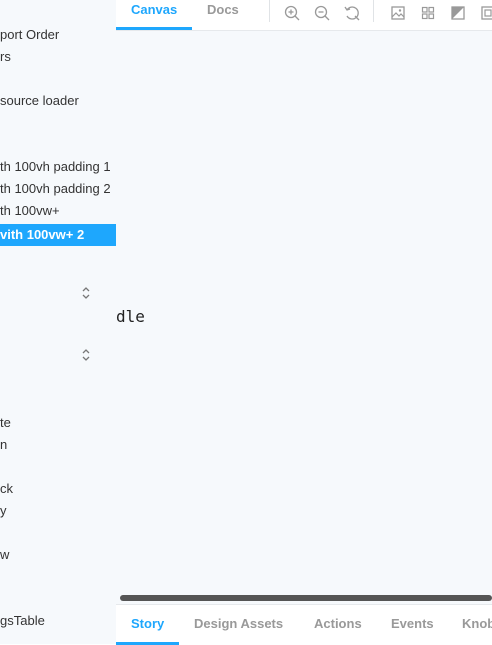 The height and width of the screenshot is (645, 492). I want to click on sidebar-item-label: n, so click(4, 444).